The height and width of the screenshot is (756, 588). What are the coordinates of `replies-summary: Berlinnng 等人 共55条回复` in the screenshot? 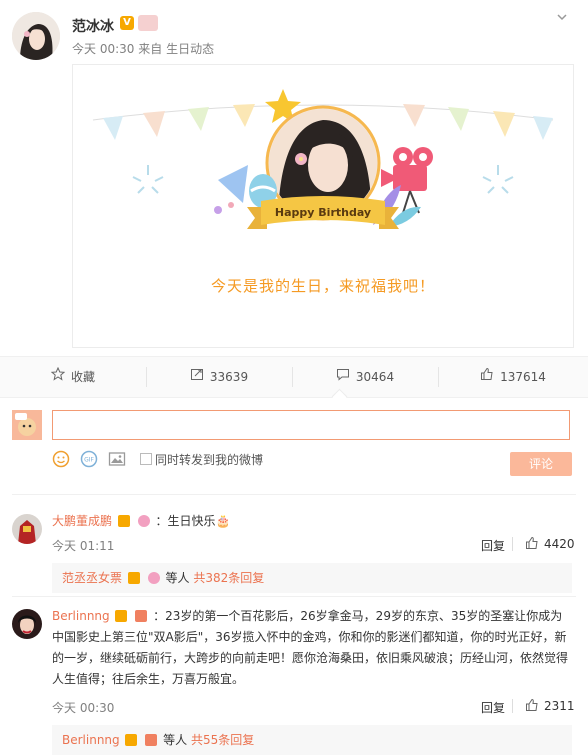 It's located at (312, 740).